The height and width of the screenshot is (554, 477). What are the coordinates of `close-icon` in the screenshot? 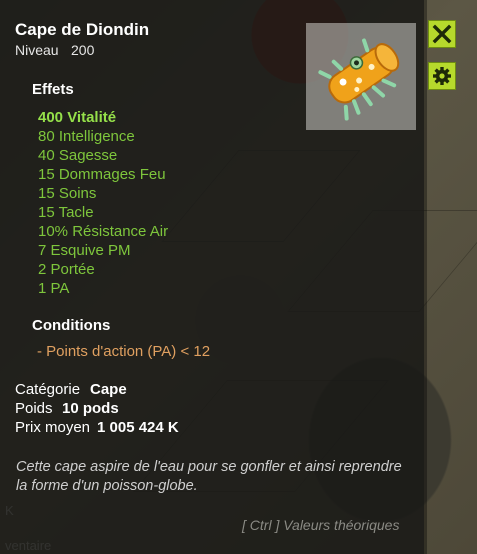 It's located at (442, 34).